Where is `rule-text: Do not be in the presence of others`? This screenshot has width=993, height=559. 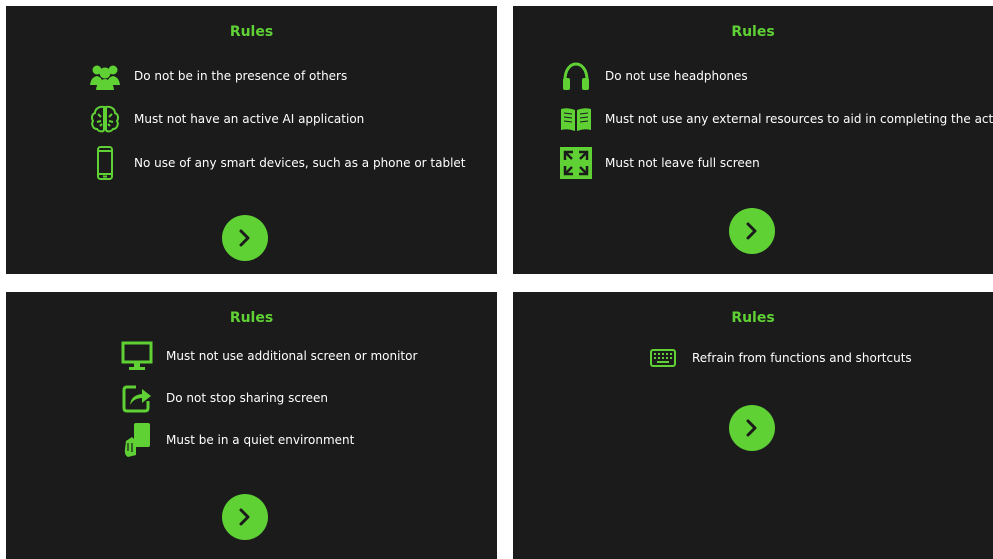
rule-text: Do not be in the presence of others is located at coordinates (241, 76).